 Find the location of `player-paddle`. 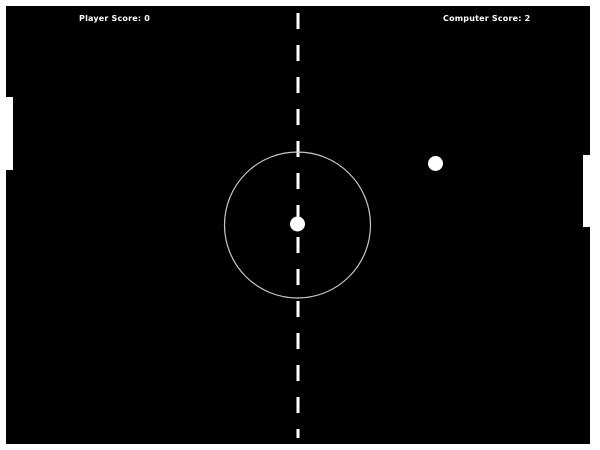

player-paddle is located at coordinates (9, 133).